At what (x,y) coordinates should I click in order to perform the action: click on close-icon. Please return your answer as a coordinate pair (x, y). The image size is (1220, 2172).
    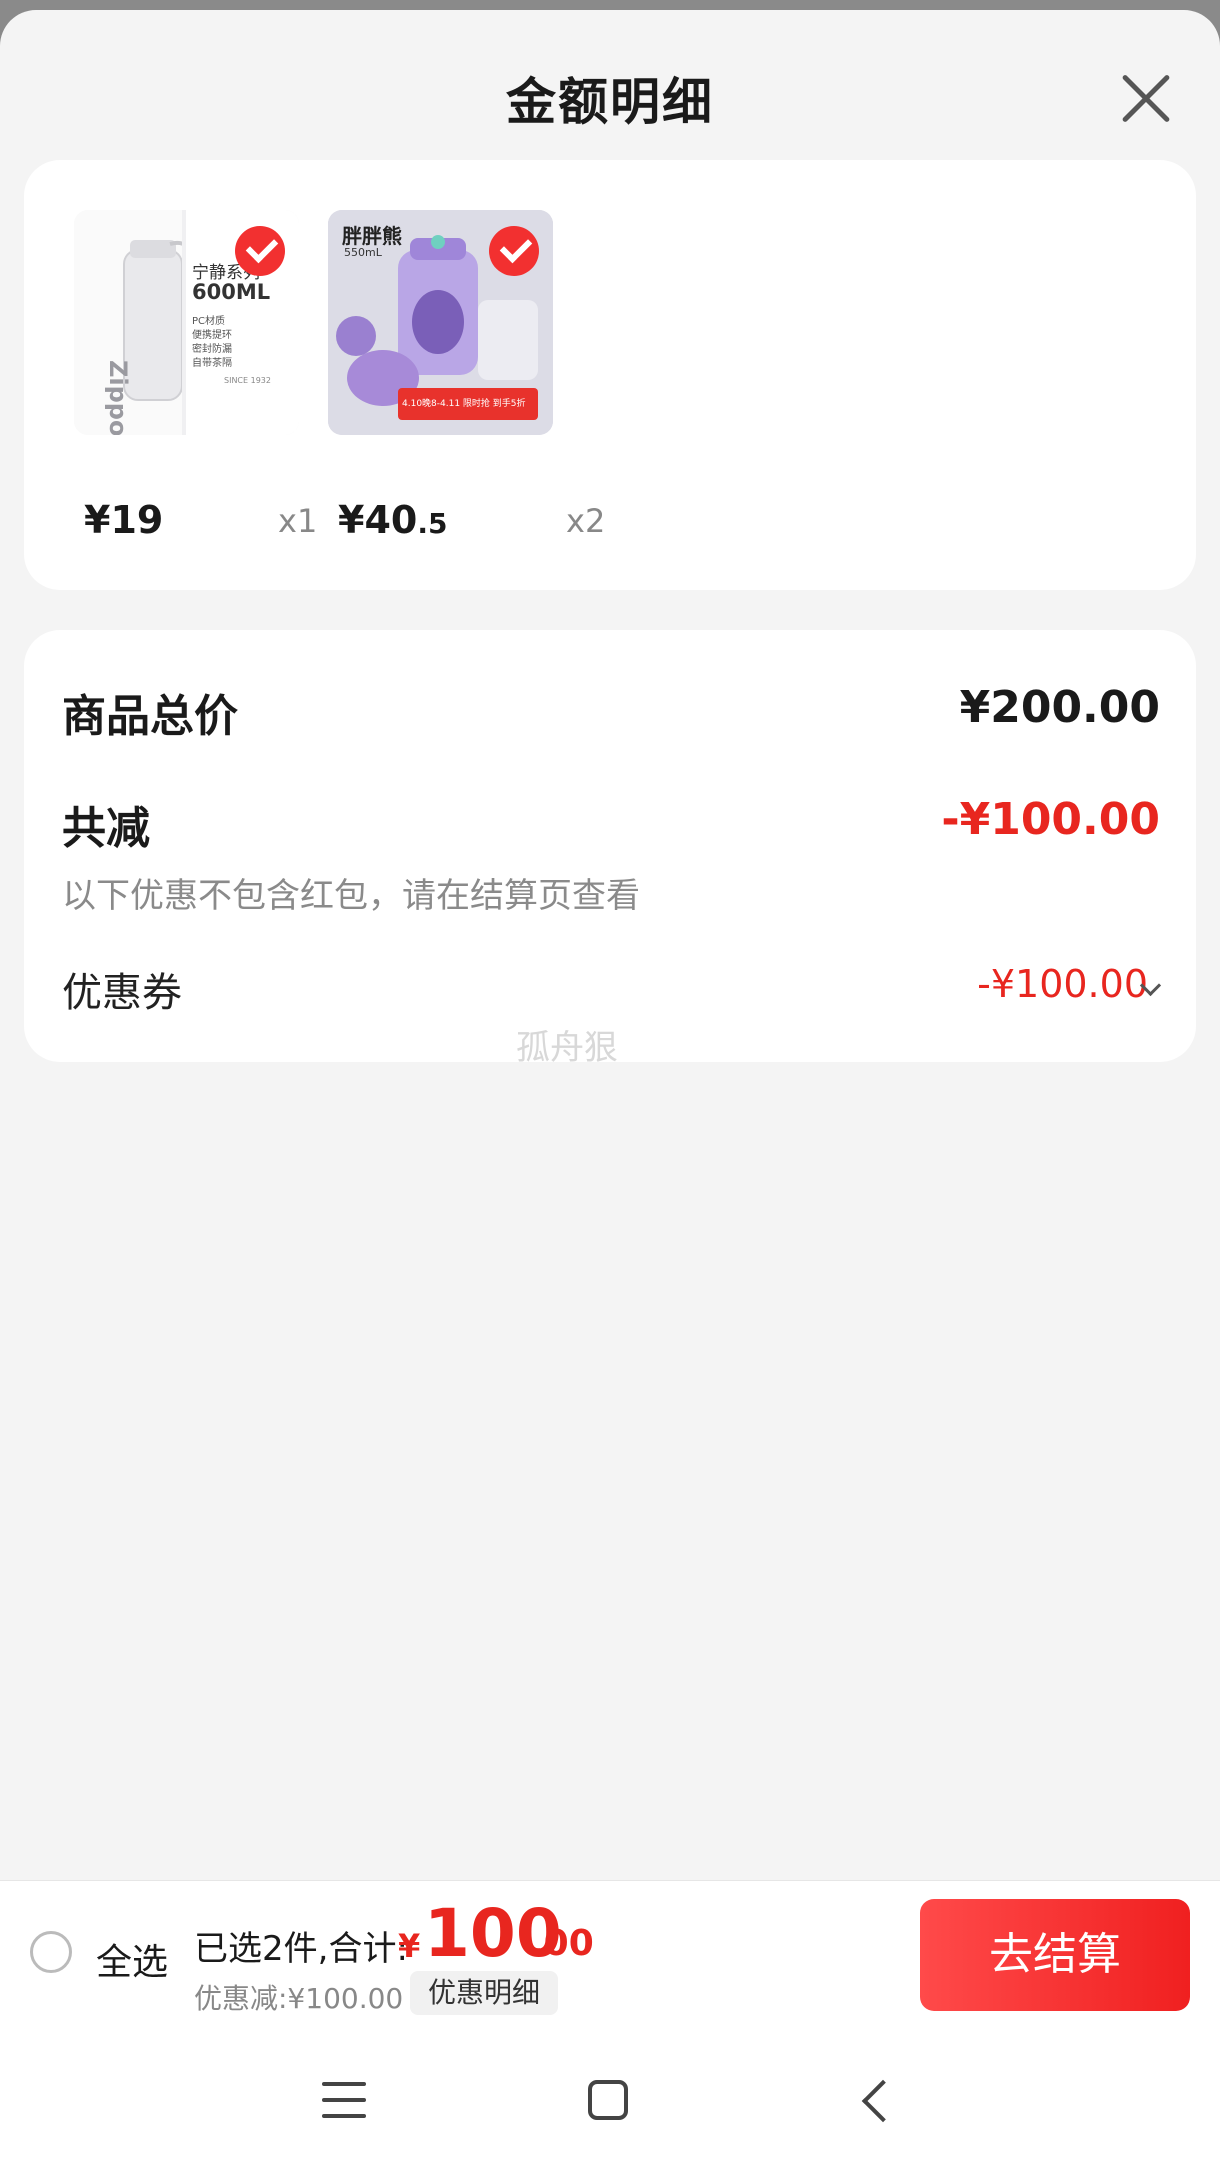
    Looking at the image, I should click on (1146, 98).